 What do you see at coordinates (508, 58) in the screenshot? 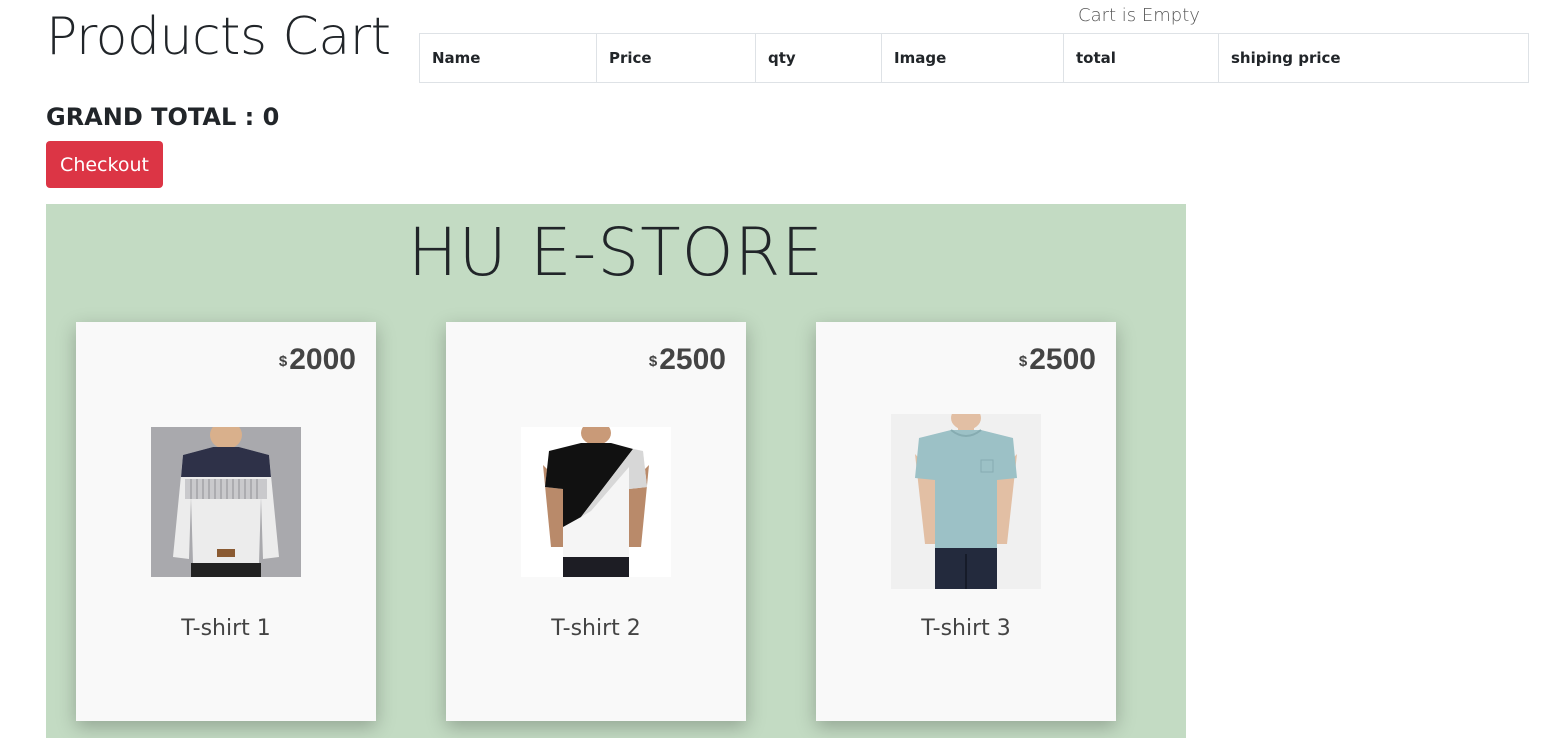
I see `column-header-name: Name` at bounding box center [508, 58].